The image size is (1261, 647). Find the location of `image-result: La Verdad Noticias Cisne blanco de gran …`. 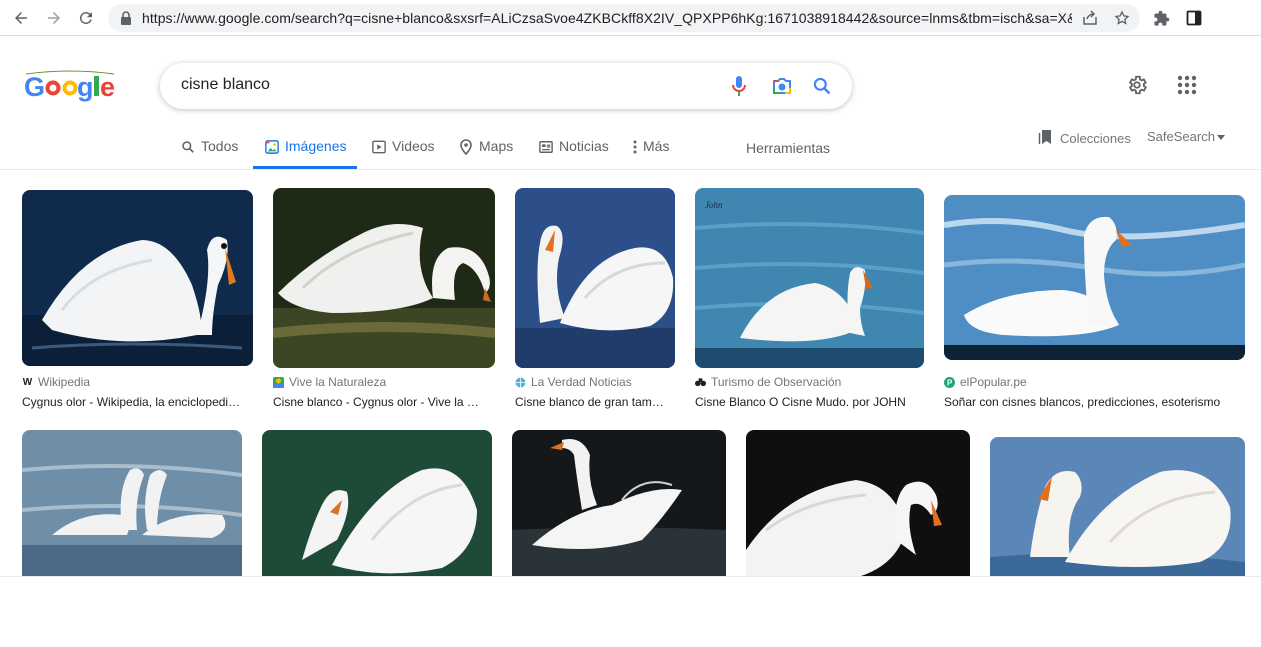

image-result: La Verdad Noticias Cisne blanco de gran … is located at coordinates (595, 301).